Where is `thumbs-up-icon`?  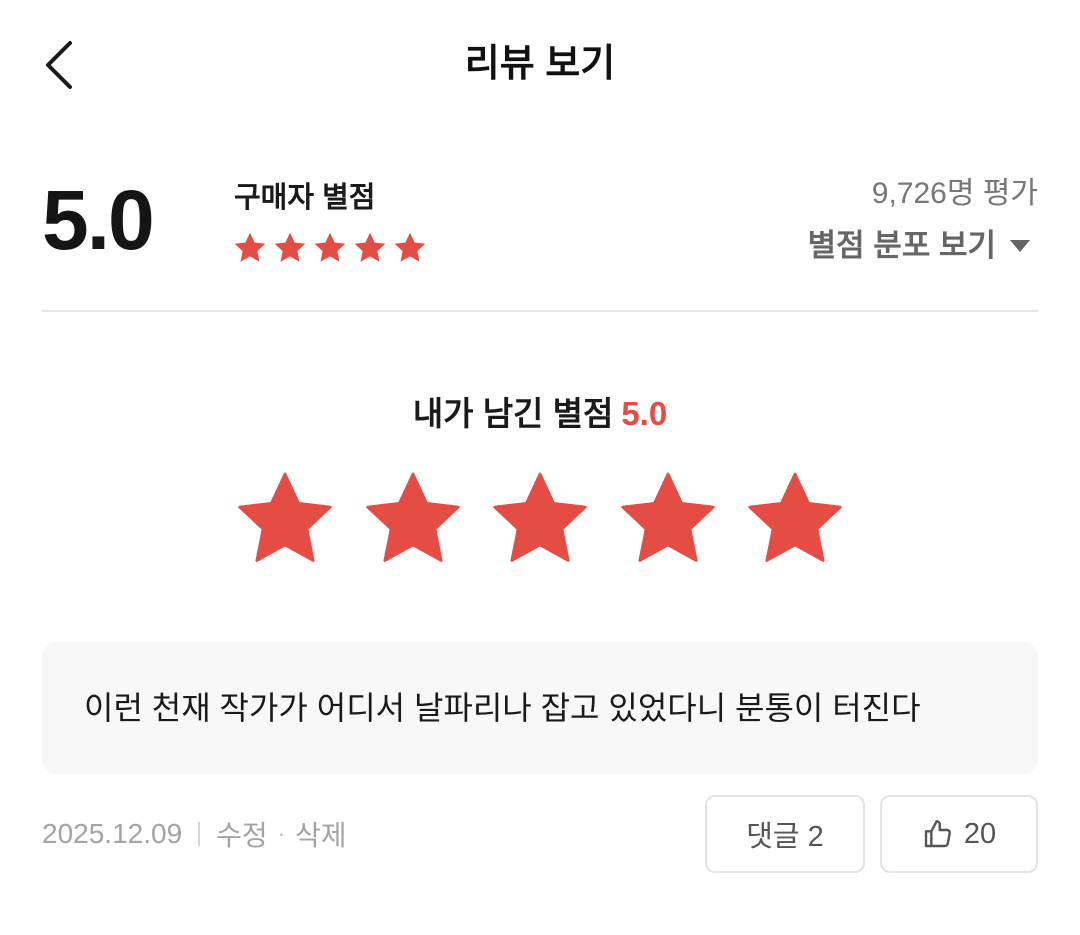 thumbs-up-icon is located at coordinates (937, 834).